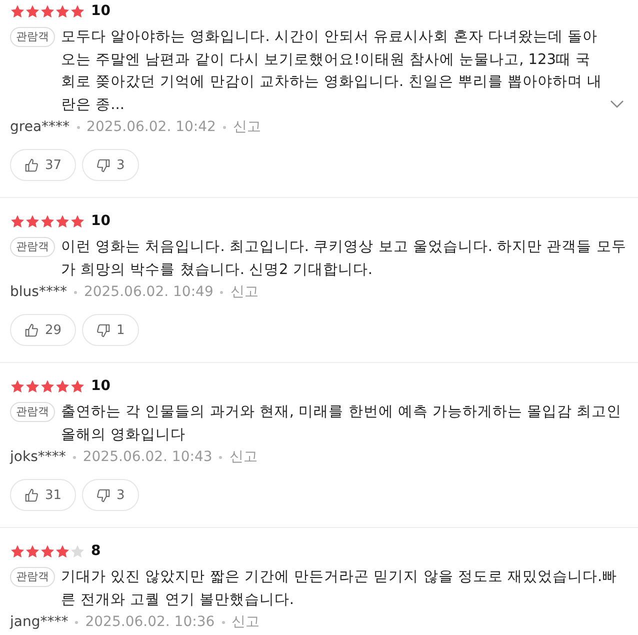 The height and width of the screenshot is (635, 638). I want to click on review-date: 2025.06.02. 10:43, so click(147, 457).